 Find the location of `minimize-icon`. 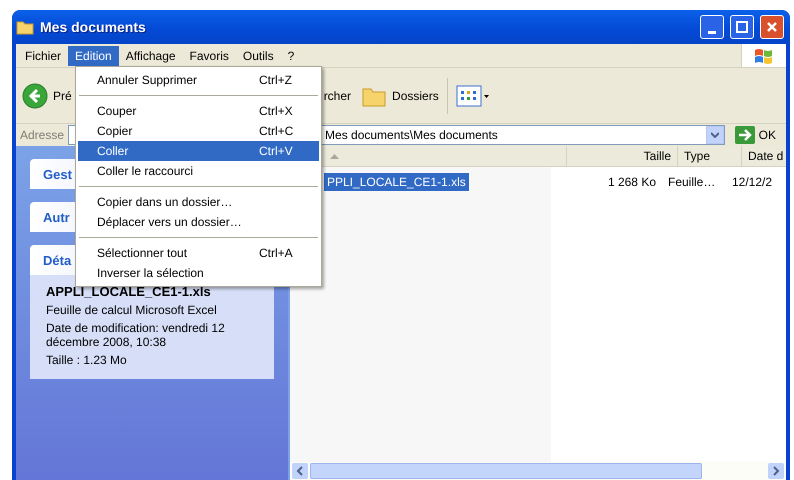

minimize-icon is located at coordinates (712, 32).